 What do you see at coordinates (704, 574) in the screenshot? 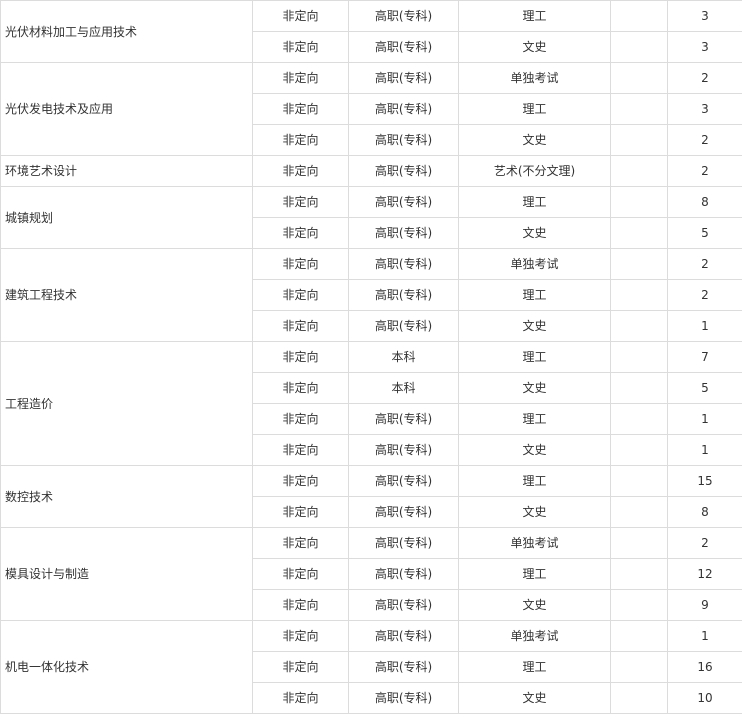
I see `enrollment-count-cell: 12` at bounding box center [704, 574].